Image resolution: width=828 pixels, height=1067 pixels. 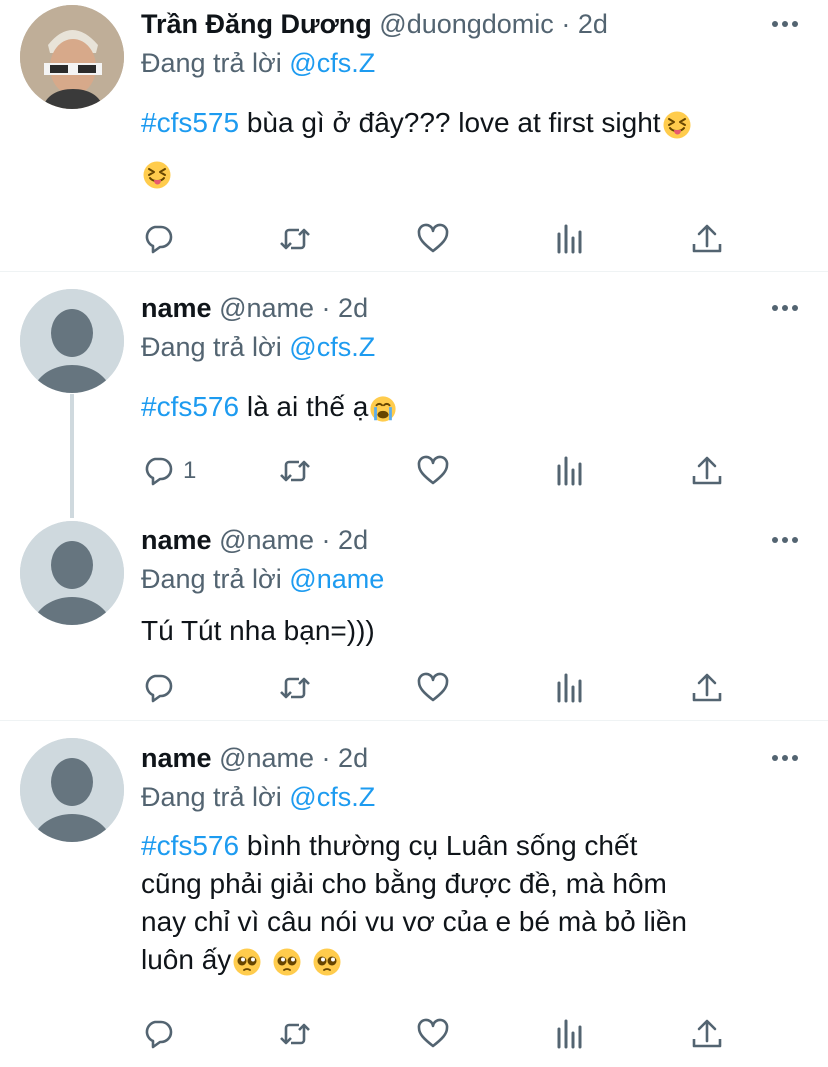 What do you see at coordinates (256, 24) in the screenshot?
I see `author-name: Trần Đăng Dương` at bounding box center [256, 24].